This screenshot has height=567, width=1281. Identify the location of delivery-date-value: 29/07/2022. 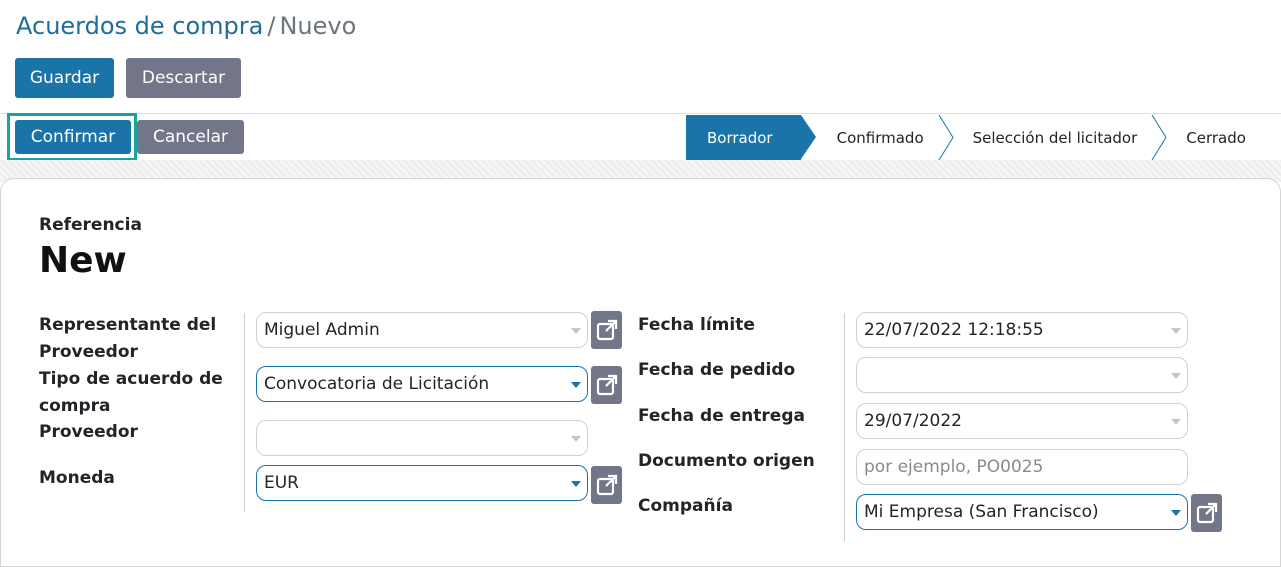
(913, 421).